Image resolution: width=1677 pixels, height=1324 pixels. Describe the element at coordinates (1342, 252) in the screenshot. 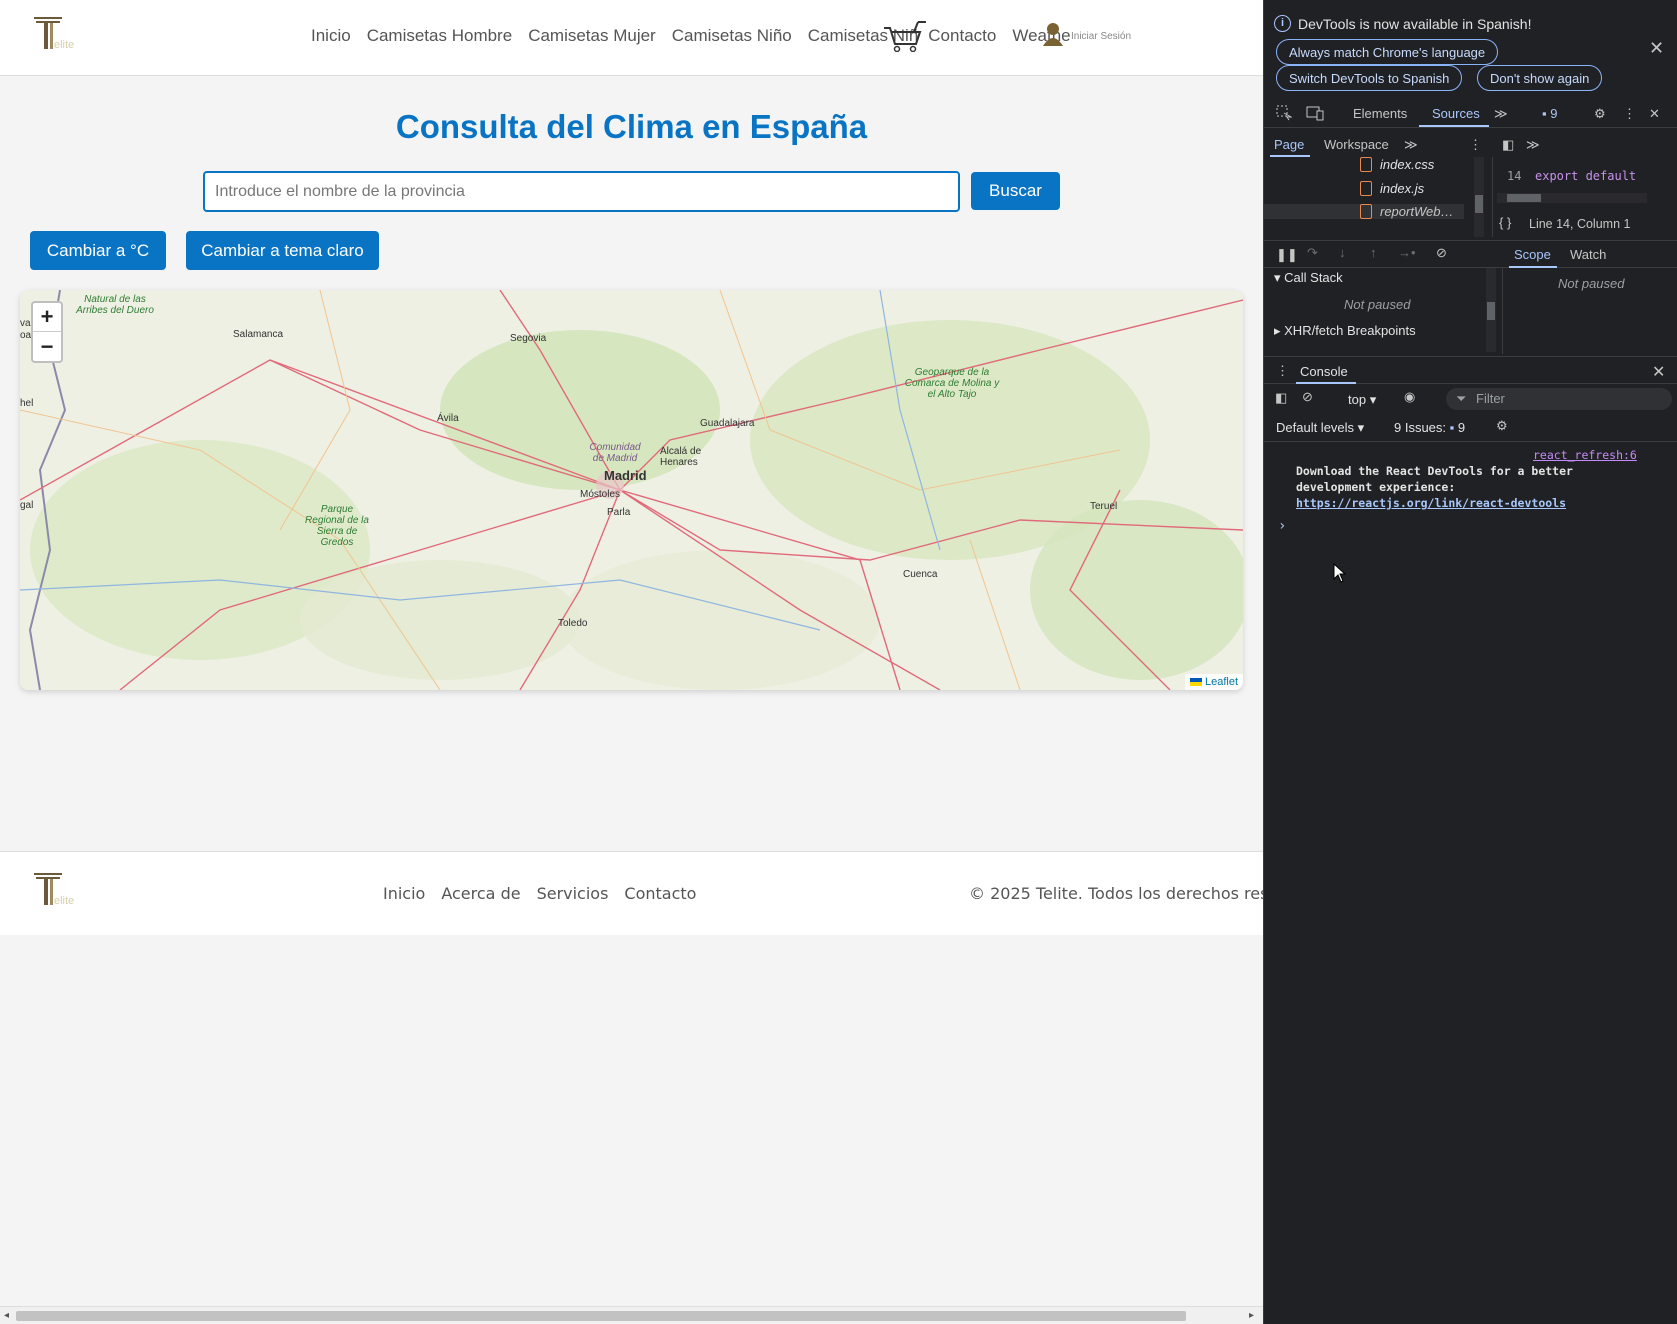

I see `step-into-icon: ↓` at that location.